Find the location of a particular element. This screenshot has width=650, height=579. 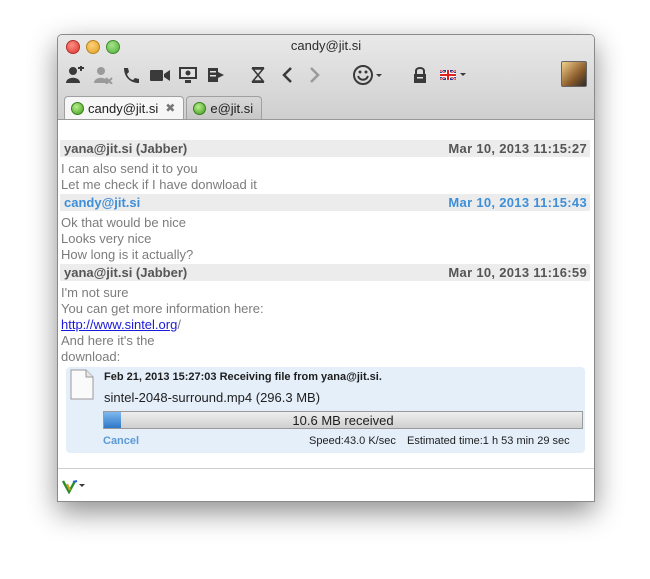

text-format-icon is located at coordinates (74, 486).